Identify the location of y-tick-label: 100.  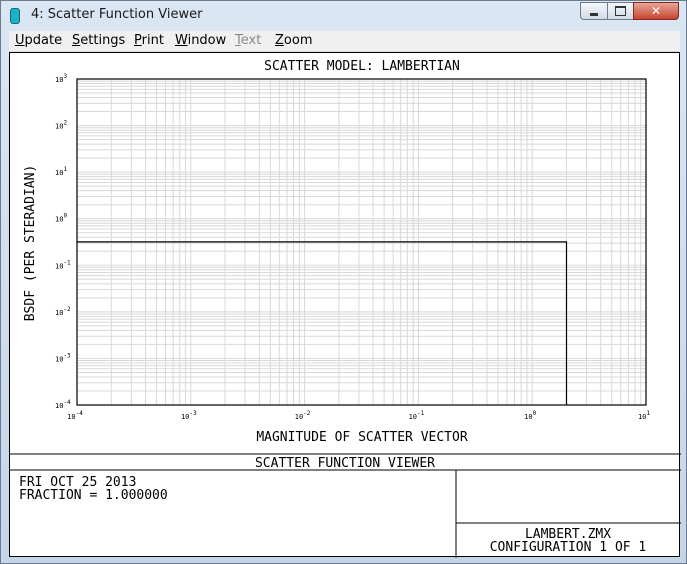
(61, 218).